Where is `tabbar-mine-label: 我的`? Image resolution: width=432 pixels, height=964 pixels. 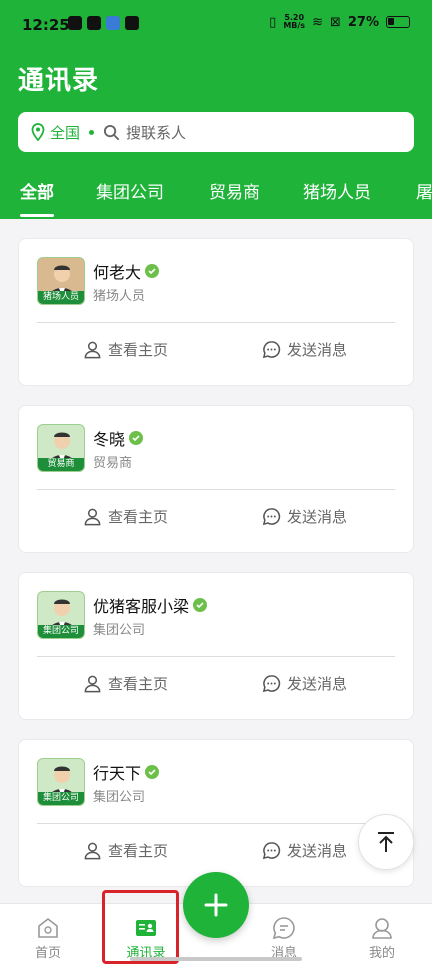
tabbar-mine-label: 我的 is located at coordinates (381, 953).